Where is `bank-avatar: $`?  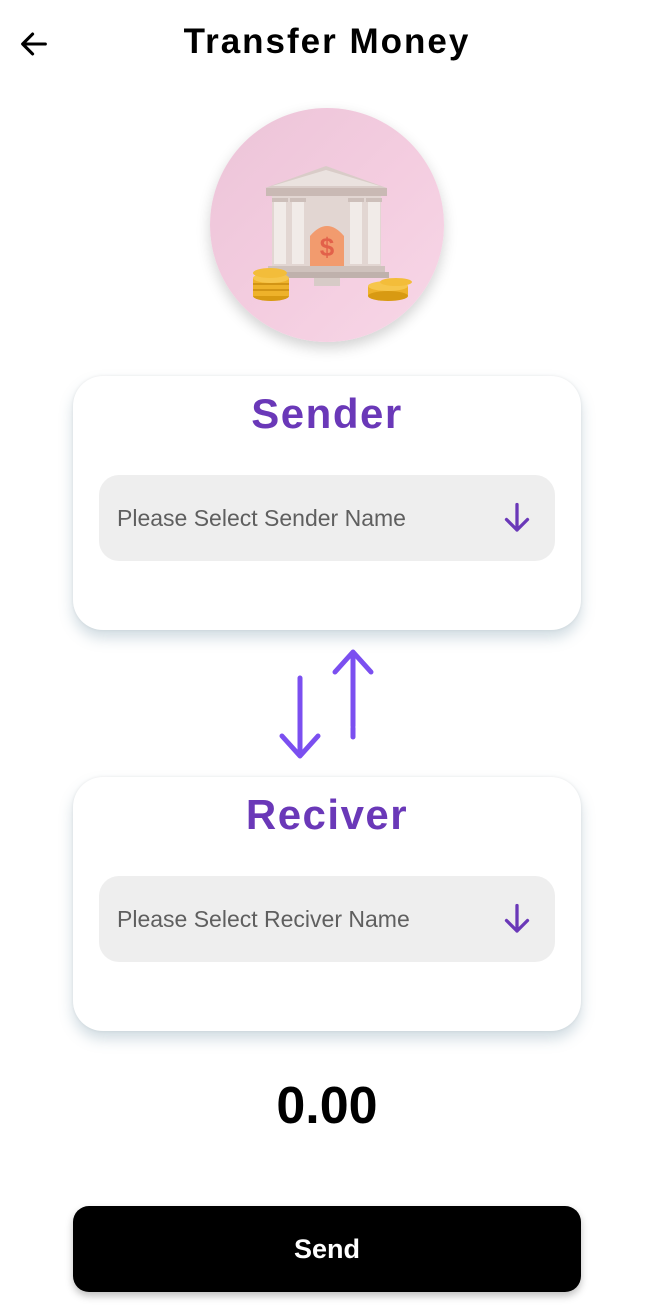
bank-avatar: $ is located at coordinates (327, 225).